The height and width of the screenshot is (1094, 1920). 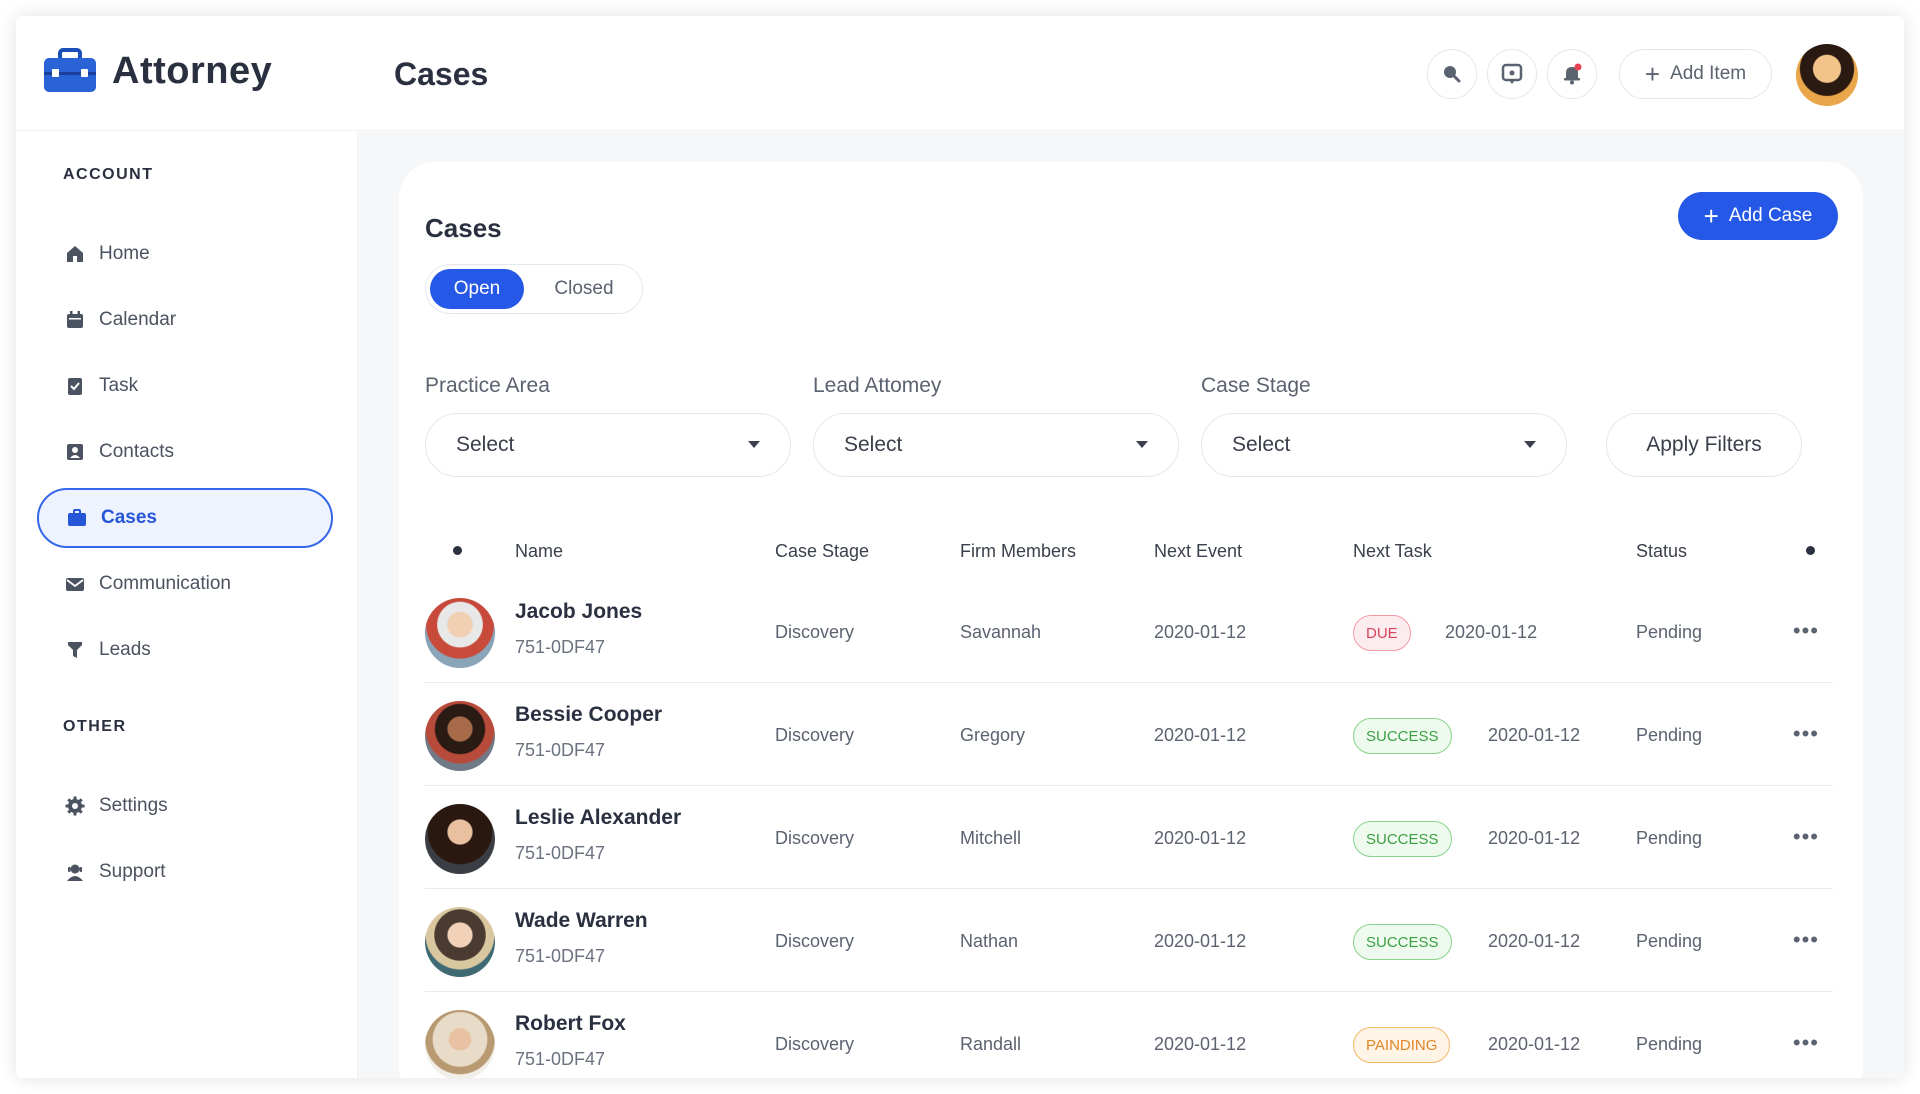 I want to click on firm-member: Nathan, so click(x=989, y=941).